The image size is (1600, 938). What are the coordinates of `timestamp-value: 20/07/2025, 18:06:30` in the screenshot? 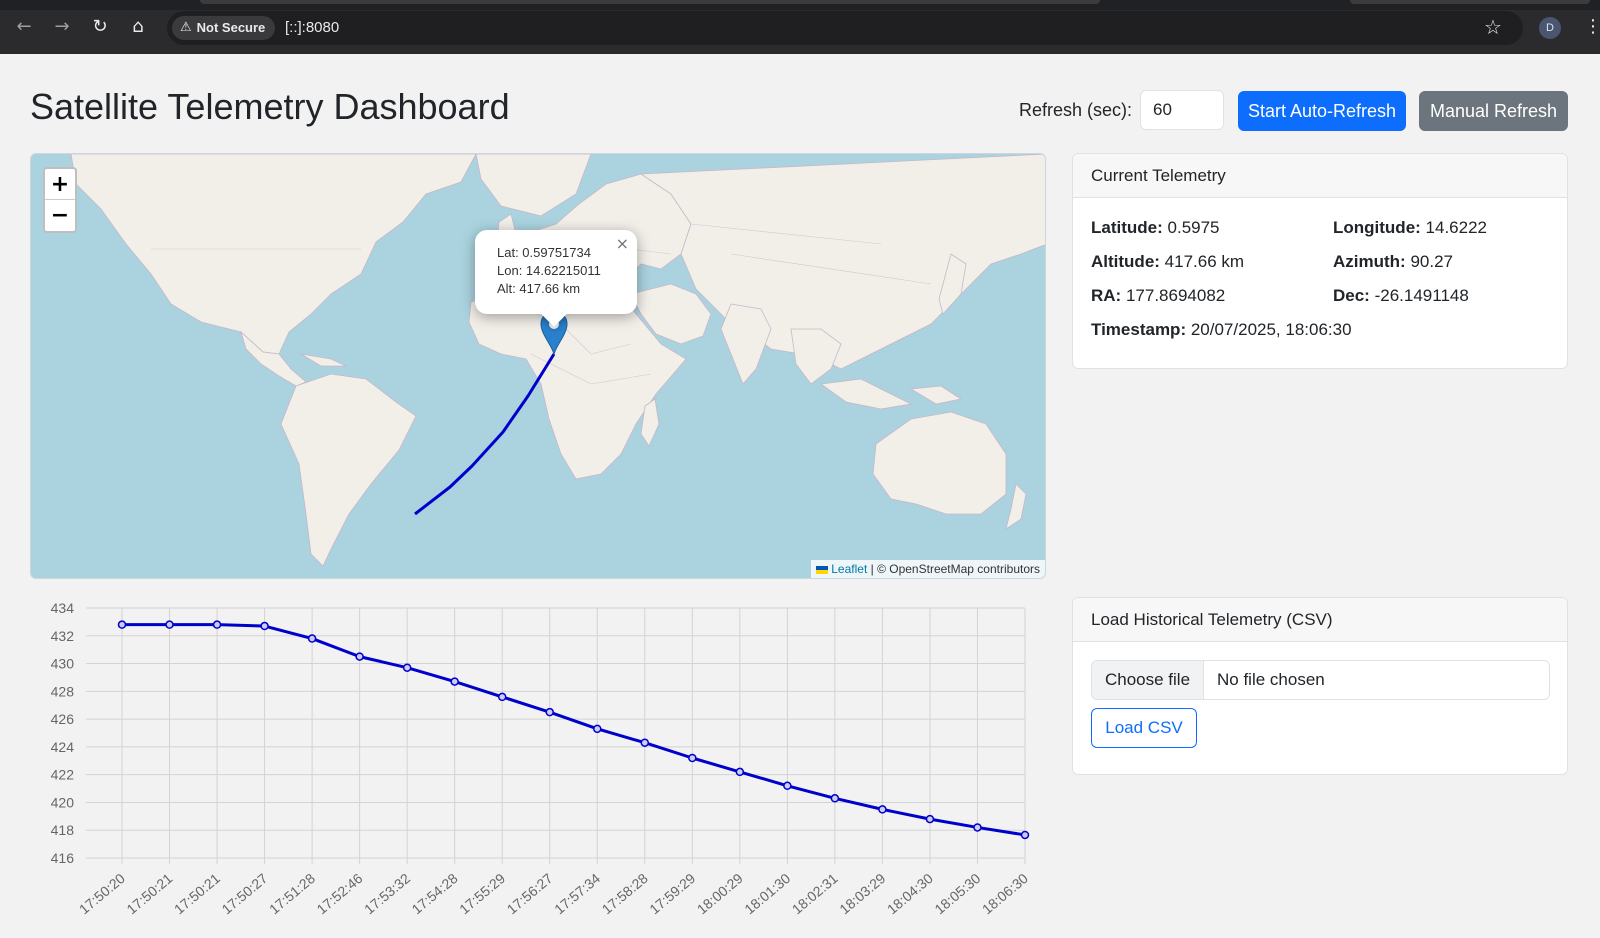 It's located at (1271, 329).